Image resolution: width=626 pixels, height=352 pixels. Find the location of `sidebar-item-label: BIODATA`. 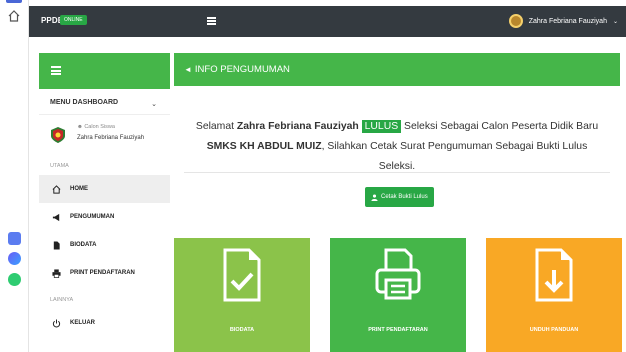

sidebar-item-label: BIODATA is located at coordinates (83, 245).